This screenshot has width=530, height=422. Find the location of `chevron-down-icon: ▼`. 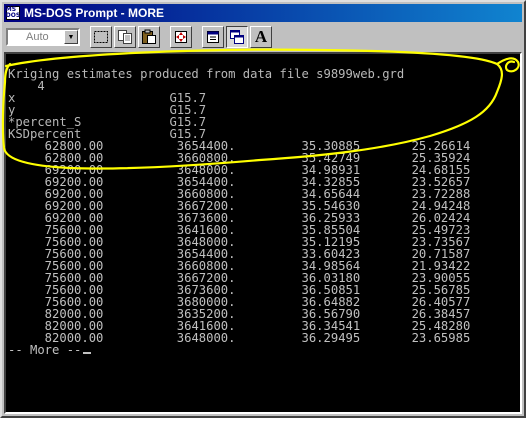

chevron-down-icon: ▼ is located at coordinates (71, 37).